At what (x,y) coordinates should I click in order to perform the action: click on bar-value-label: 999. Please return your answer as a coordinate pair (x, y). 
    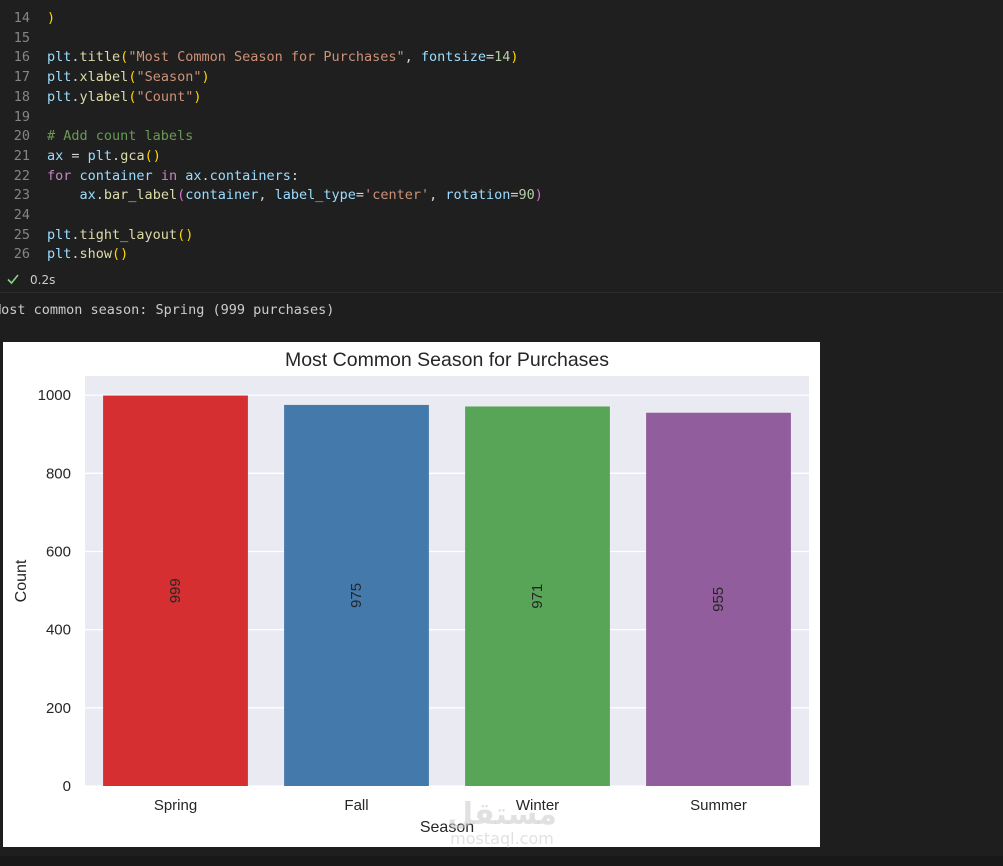
    Looking at the image, I should click on (175, 590).